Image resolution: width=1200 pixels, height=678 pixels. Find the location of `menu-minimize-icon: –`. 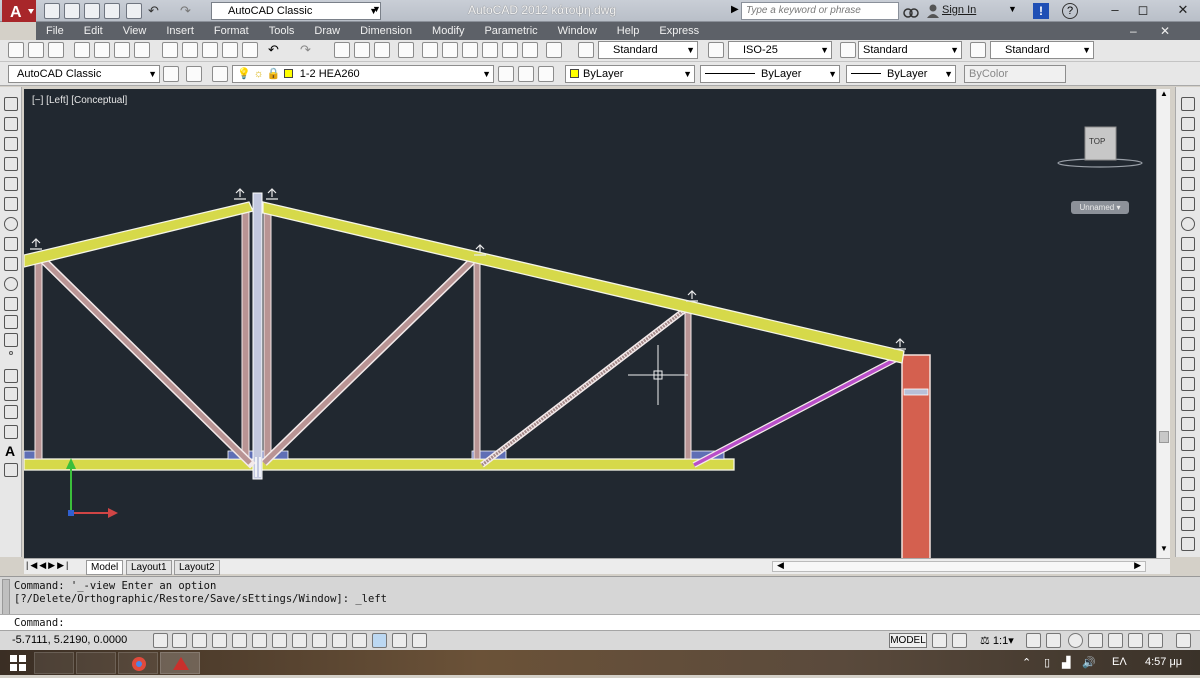

menu-minimize-icon: – is located at coordinates (1133, 31).